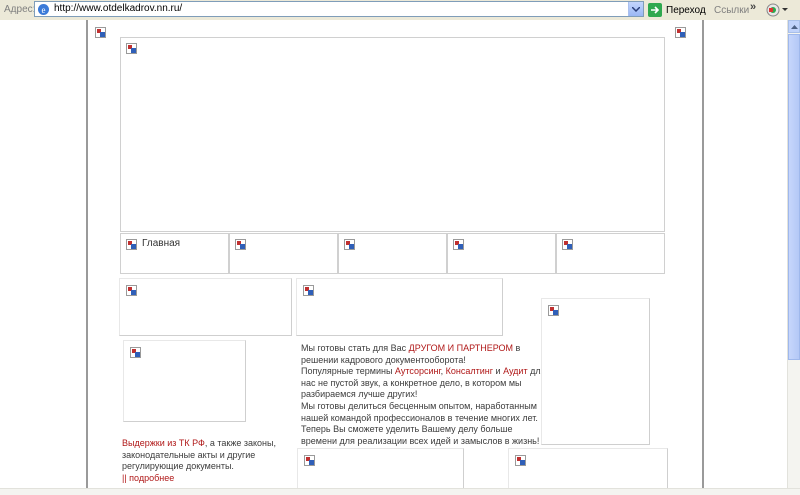 This screenshot has height=495, width=800. Describe the element at coordinates (20, 9) in the screenshot. I see `address-label: Адрес:` at that location.